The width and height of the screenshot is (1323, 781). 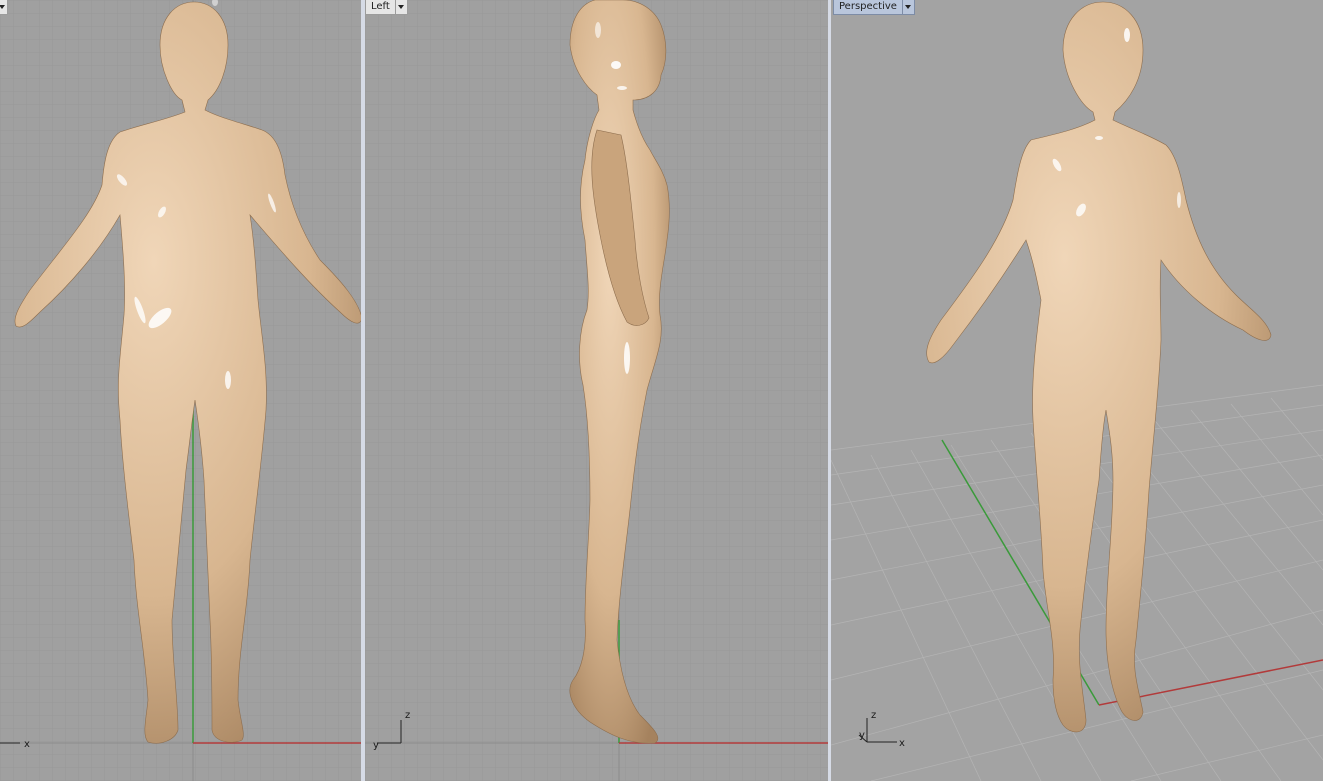 What do you see at coordinates (380, 7) in the screenshot?
I see `viewport-title: Left` at bounding box center [380, 7].